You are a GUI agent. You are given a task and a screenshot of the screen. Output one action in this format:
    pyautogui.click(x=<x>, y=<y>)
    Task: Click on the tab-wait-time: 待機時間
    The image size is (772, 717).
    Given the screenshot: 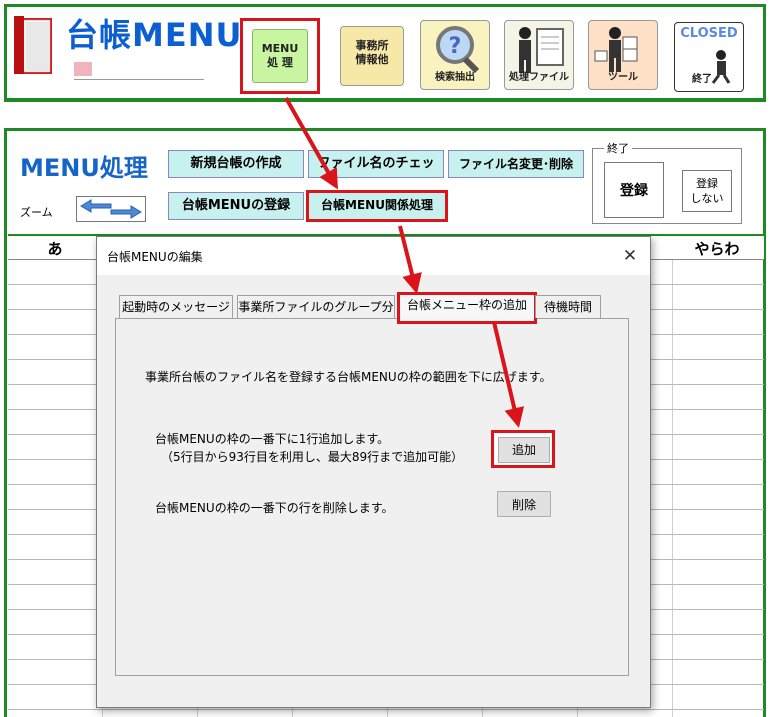 What is the action you would take?
    pyautogui.click(x=568, y=306)
    